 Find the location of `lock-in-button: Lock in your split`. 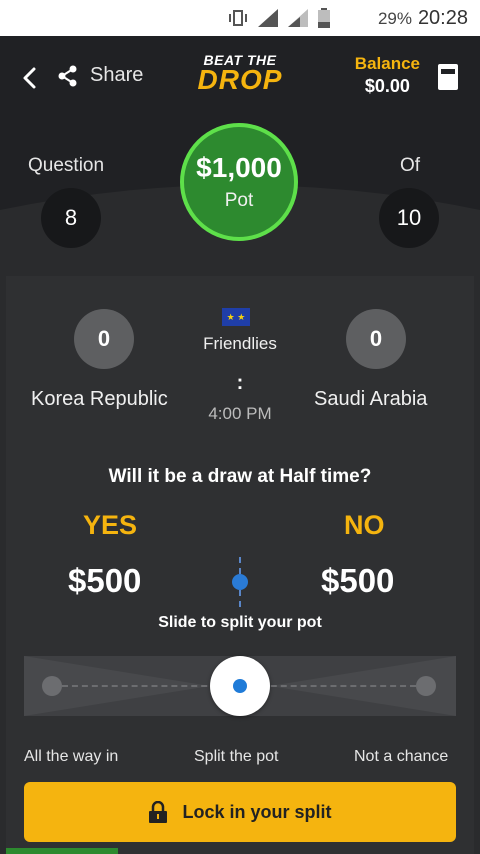

lock-in-button: Lock in your split is located at coordinates (240, 812).